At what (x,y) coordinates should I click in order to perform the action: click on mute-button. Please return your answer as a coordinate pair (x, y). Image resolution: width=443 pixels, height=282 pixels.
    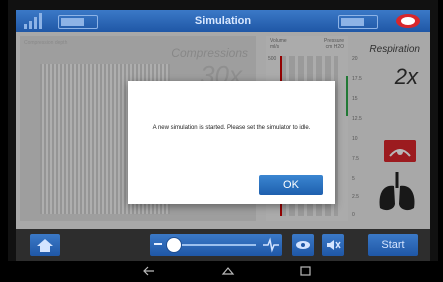
    Looking at the image, I should click on (333, 245).